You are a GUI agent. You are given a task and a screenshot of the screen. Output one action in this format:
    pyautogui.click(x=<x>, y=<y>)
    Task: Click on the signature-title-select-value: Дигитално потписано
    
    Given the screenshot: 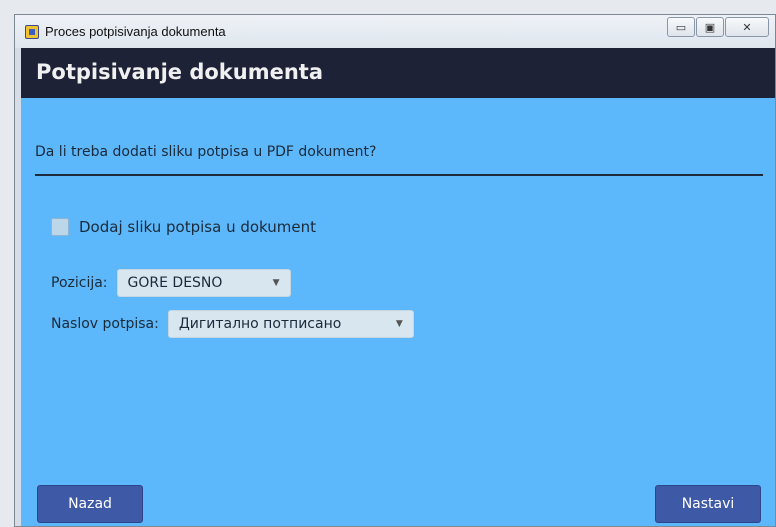 What is the action you would take?
    pyautogui.click(x=260, y=324)
    